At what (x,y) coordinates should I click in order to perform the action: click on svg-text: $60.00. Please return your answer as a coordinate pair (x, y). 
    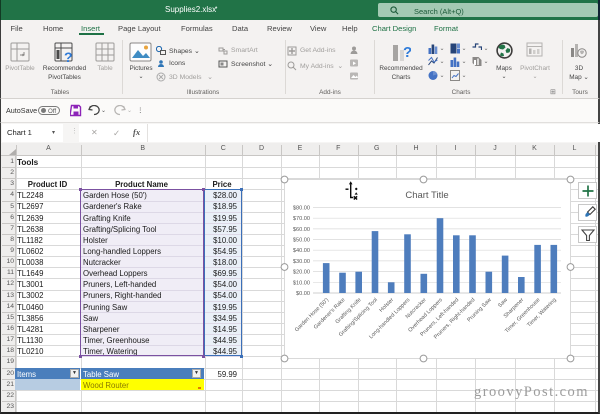
    Looking at the image, I should click on (301, 230).